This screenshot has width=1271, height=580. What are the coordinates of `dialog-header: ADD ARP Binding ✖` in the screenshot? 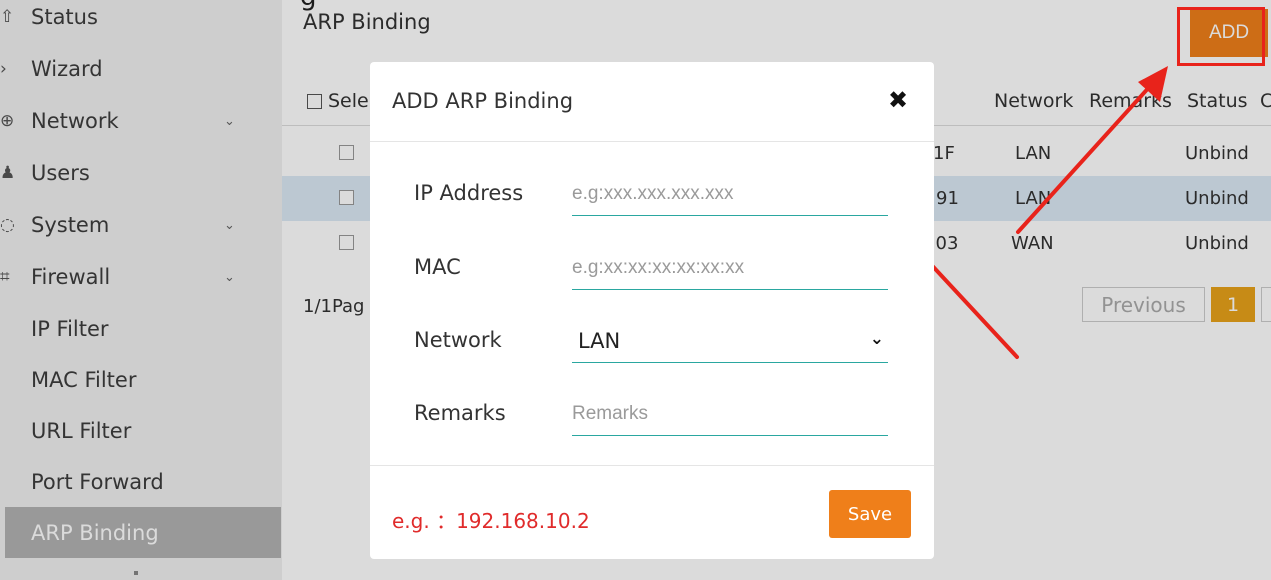 It's located at (652, 102).